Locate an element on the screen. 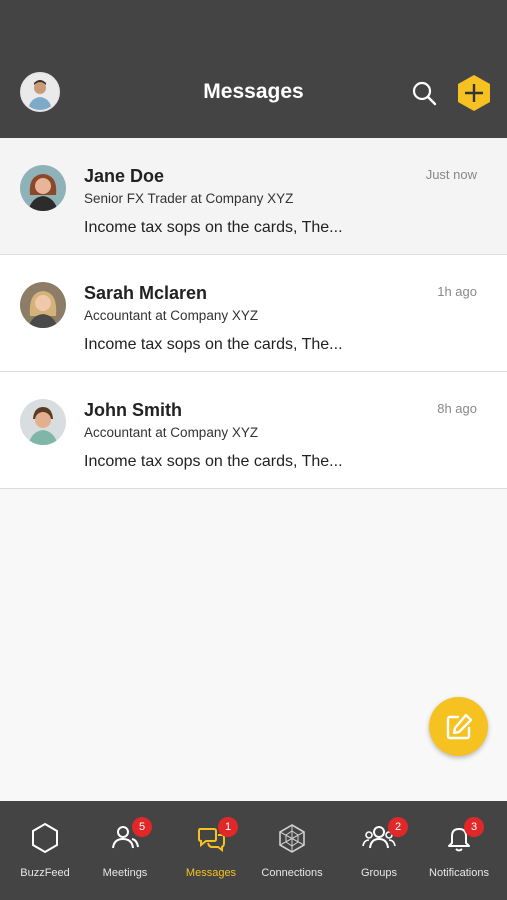 Image resolution: width=507 pixels, height=900 pixels. compose-icon is located at coordinates (459, 726).